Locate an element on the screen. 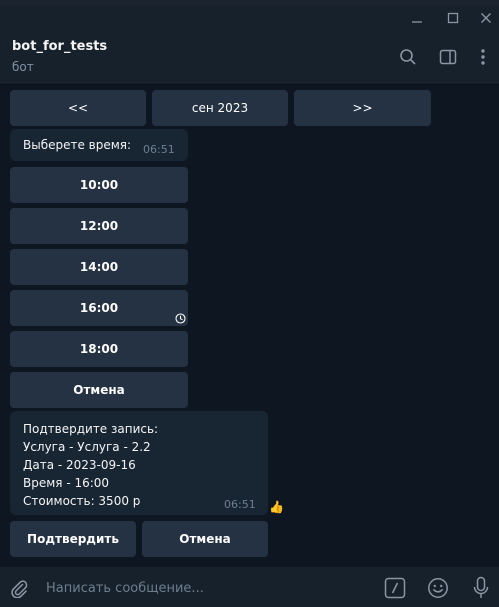  more-button is located at coordinates (483, 57).